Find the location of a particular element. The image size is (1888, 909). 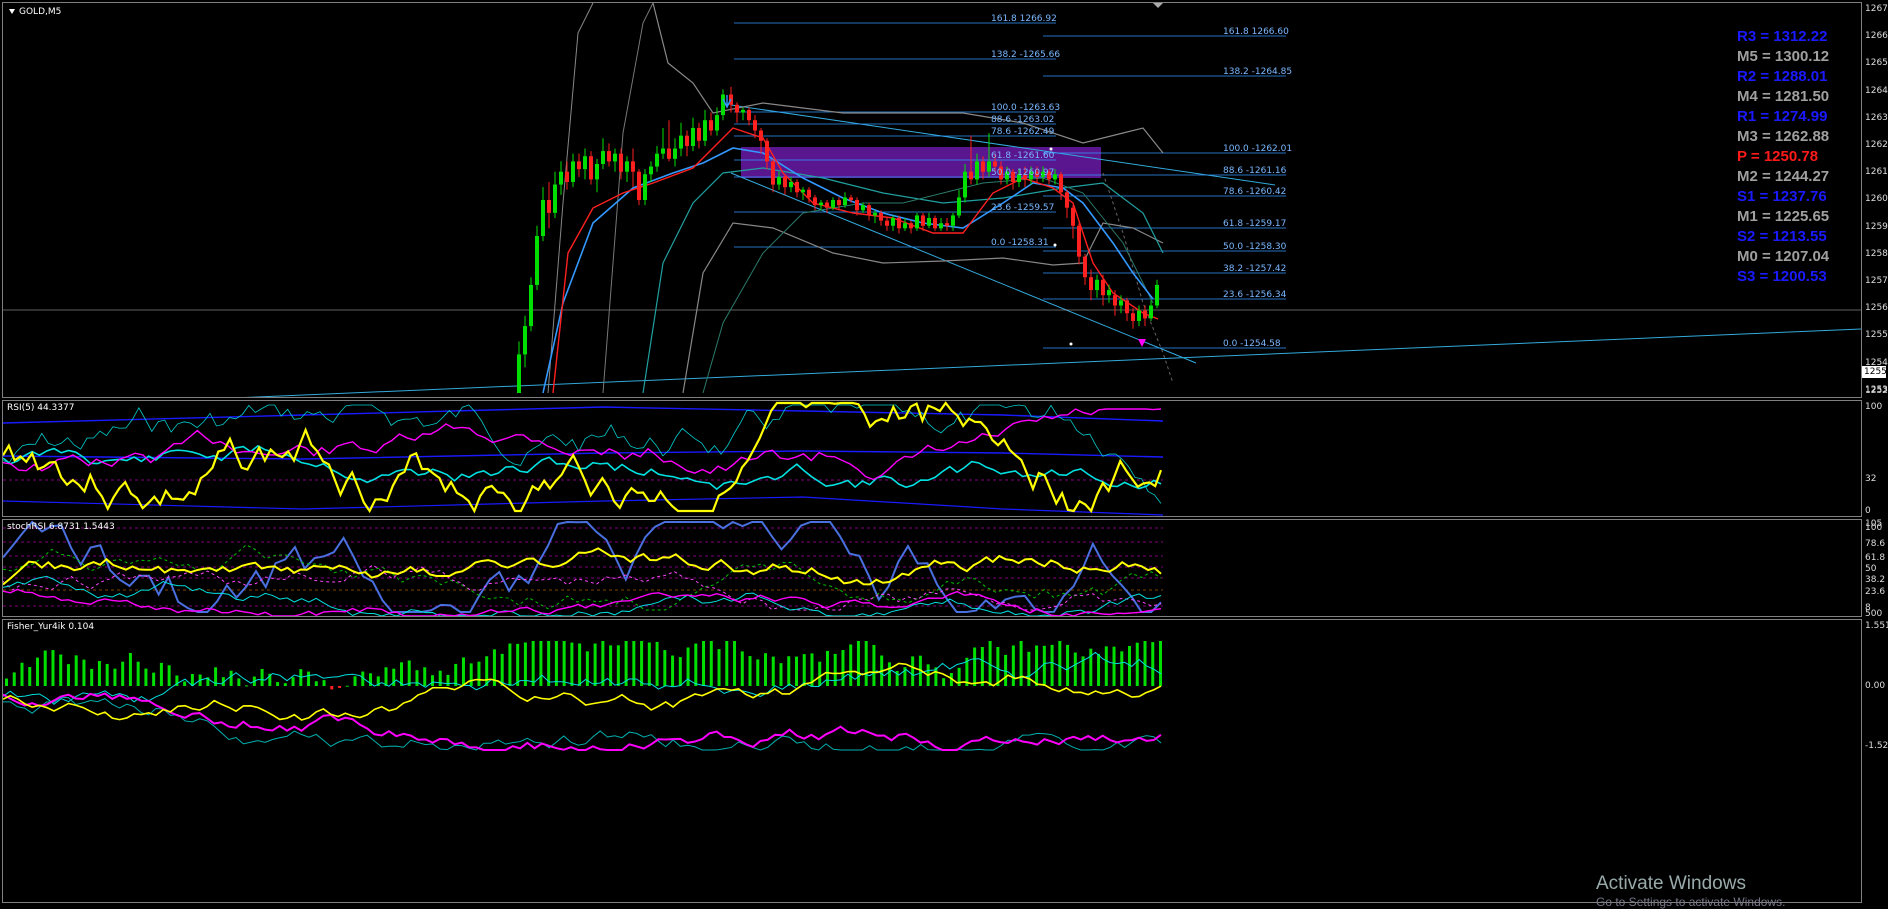

stochrsi-chart is located at coordinates (583, 568).